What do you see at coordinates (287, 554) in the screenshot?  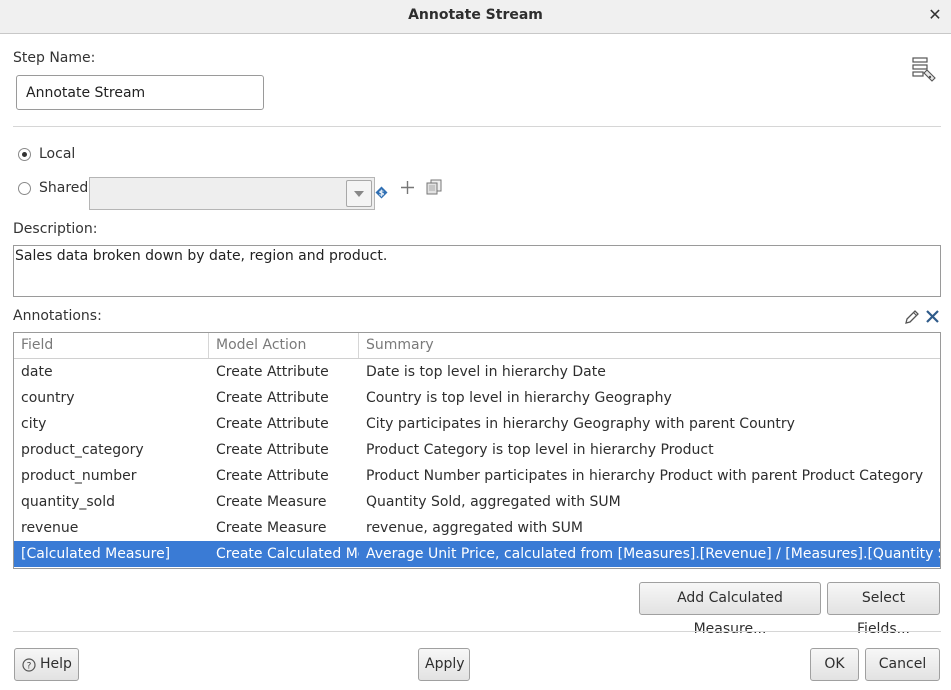 I see `model-action-cell: Create Calculated Measure` at bounding box center [287, 554].